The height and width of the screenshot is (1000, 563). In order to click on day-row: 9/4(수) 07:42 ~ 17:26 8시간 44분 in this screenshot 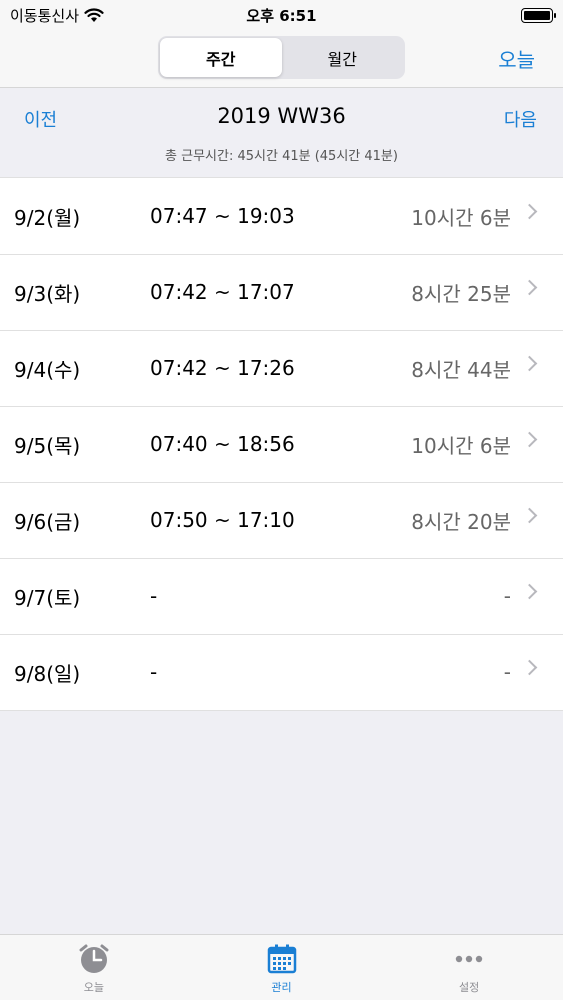, I will do `click(281, 368)`.